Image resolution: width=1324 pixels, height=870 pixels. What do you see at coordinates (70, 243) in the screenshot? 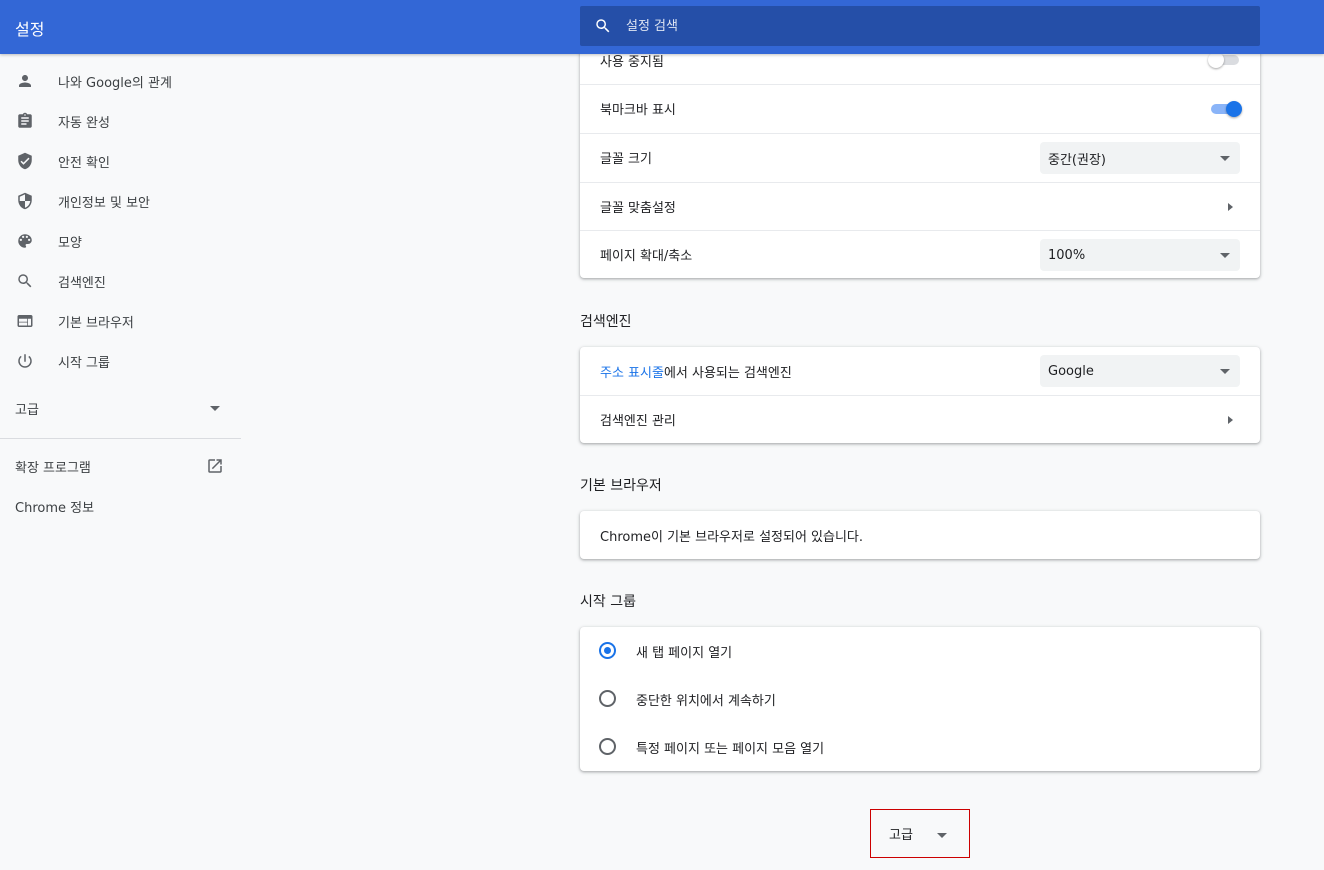
I see `sidebar-item-label: 모양` at bounding box center [70, 243].